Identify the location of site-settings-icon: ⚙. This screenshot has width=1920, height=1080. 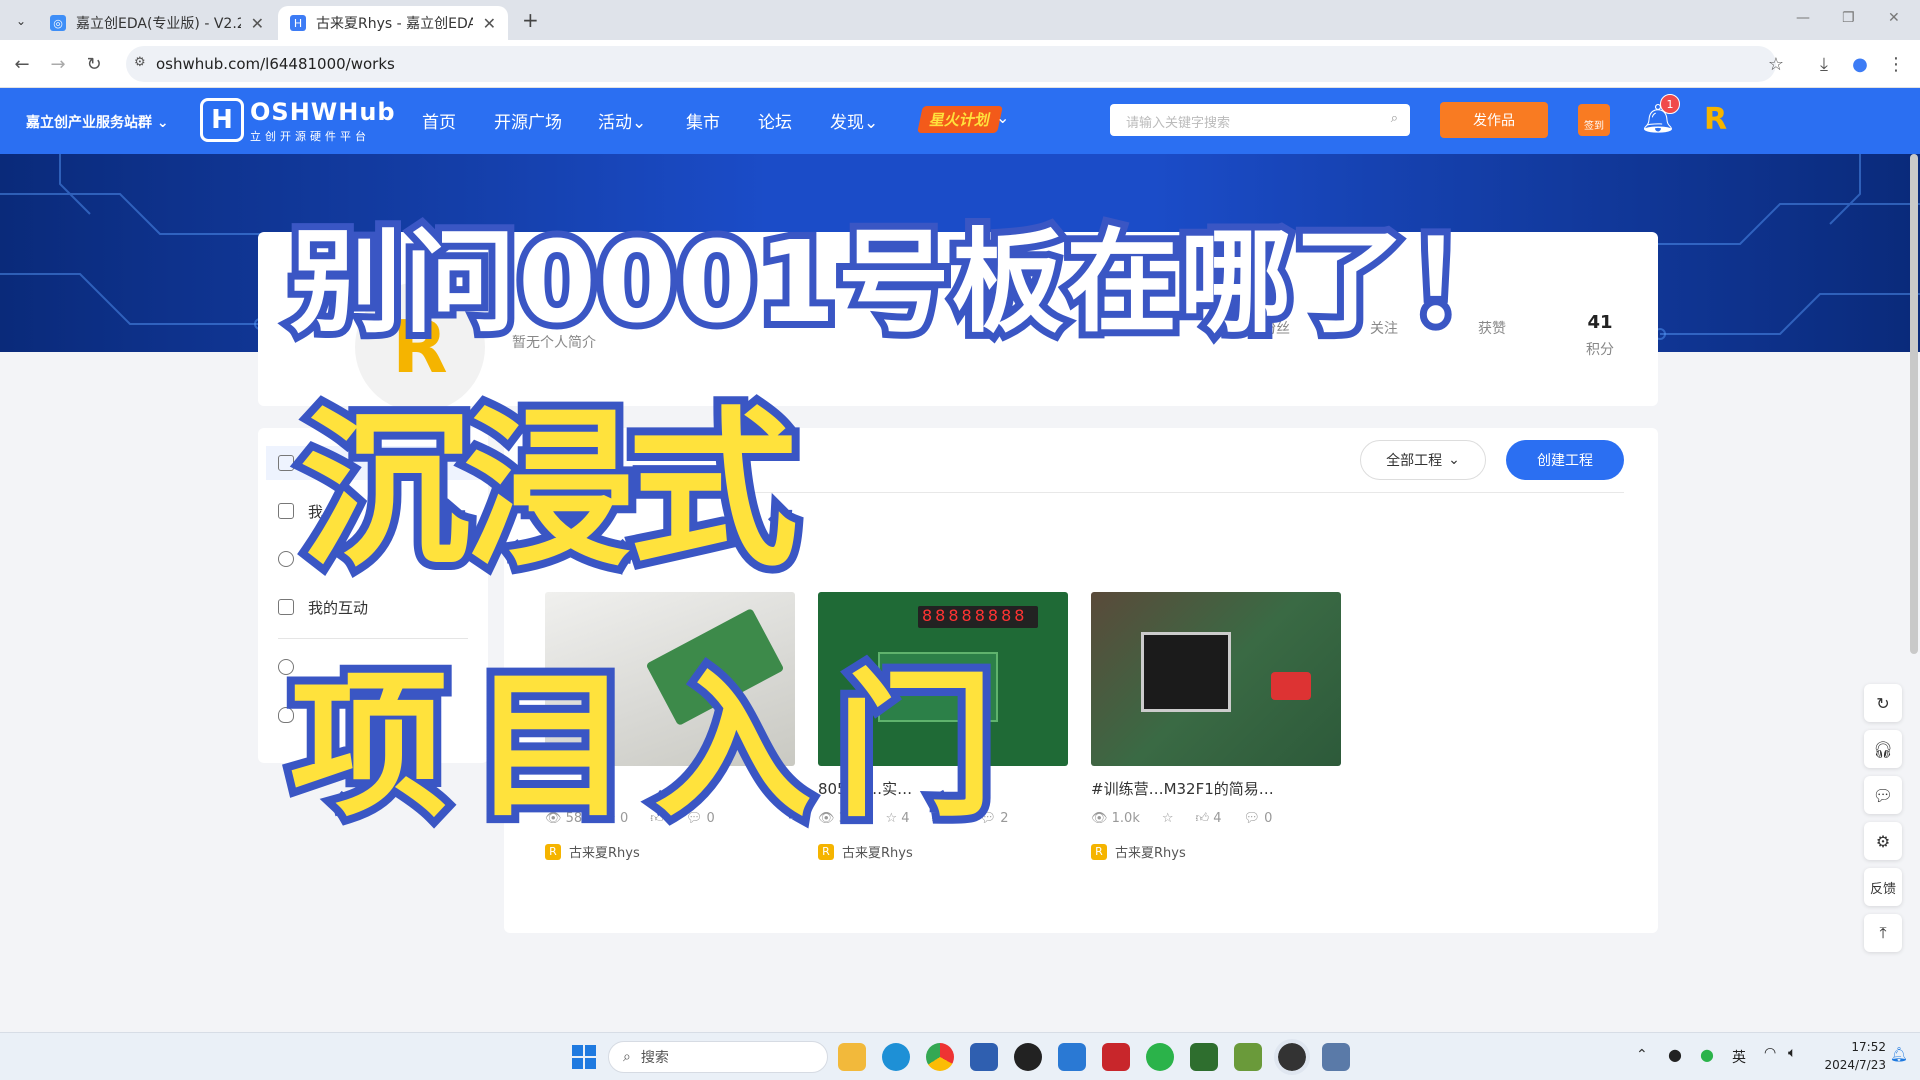
(140, 62).